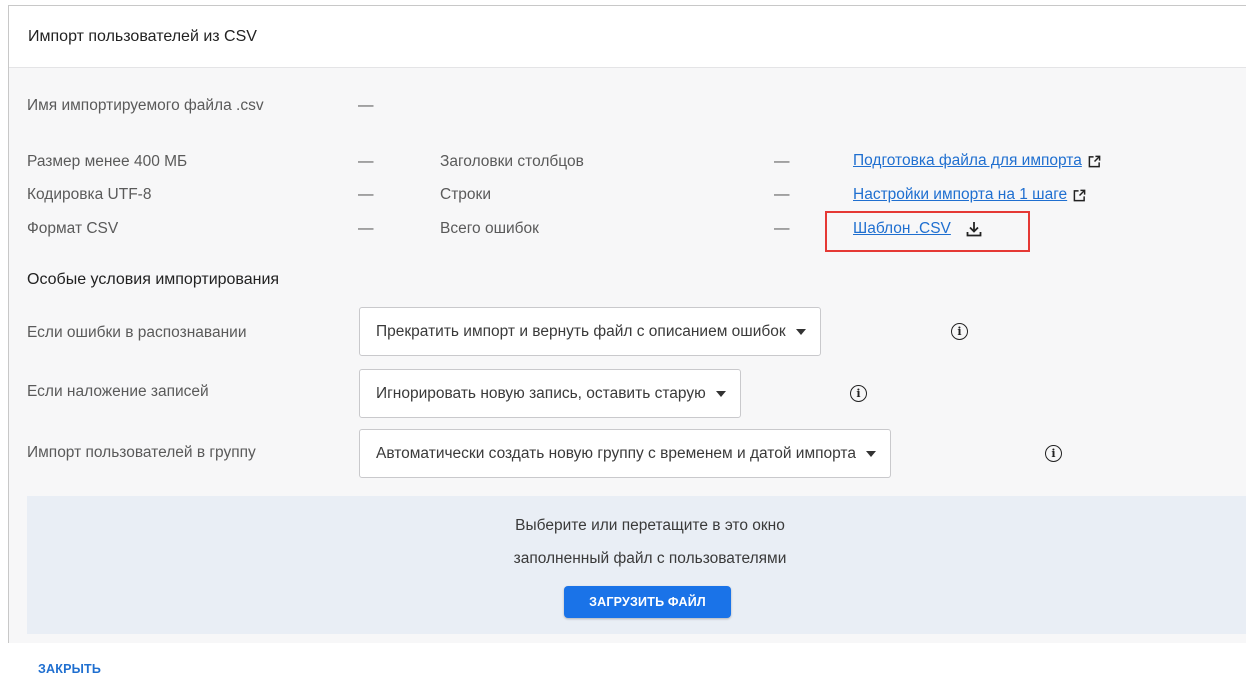 The width and height of the screenshot is (1246, 693). Describe the element at coordinates (366, 105) in the screenshot. I see `file-name-value: —` at that location.